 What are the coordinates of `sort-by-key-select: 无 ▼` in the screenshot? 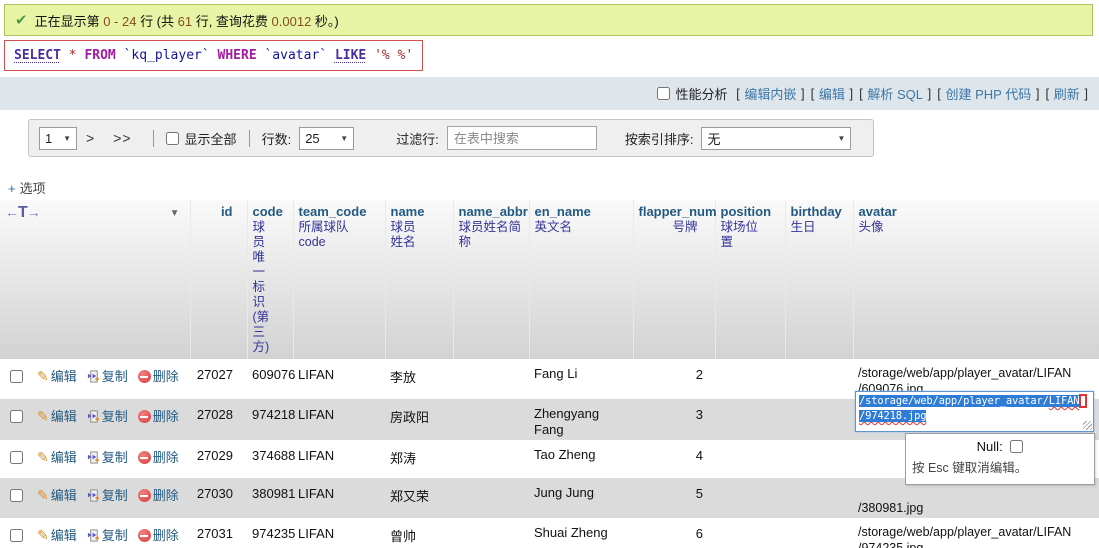 It's located at (776, 138).